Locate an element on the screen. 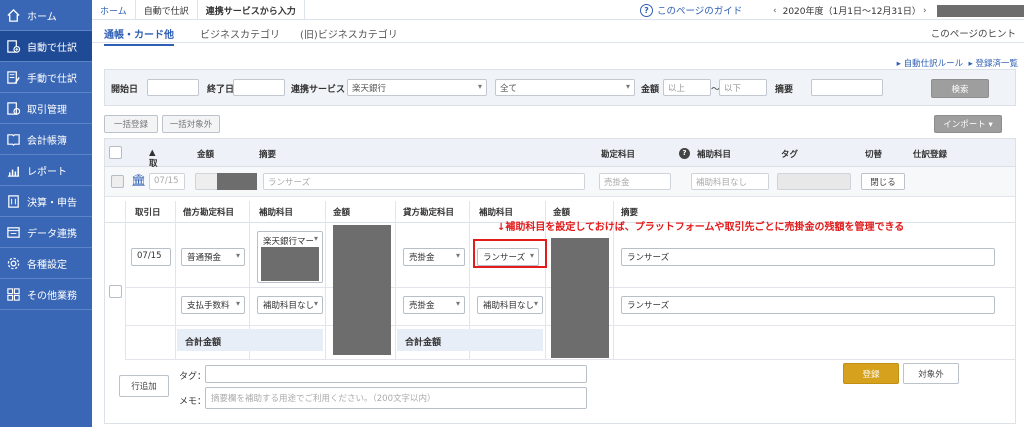 This screenshot has width=1024, height=427. sidebar-item-tax: 決算・申告 is located at coordinates (46, 201).